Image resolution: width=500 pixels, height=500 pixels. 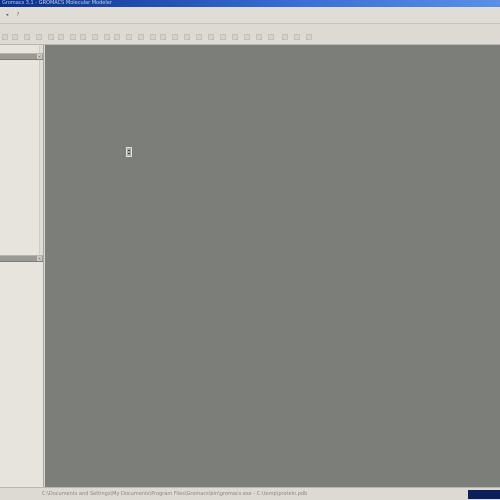 I want to click on panel-header-bottom: ×, so click(x=21, y=258).